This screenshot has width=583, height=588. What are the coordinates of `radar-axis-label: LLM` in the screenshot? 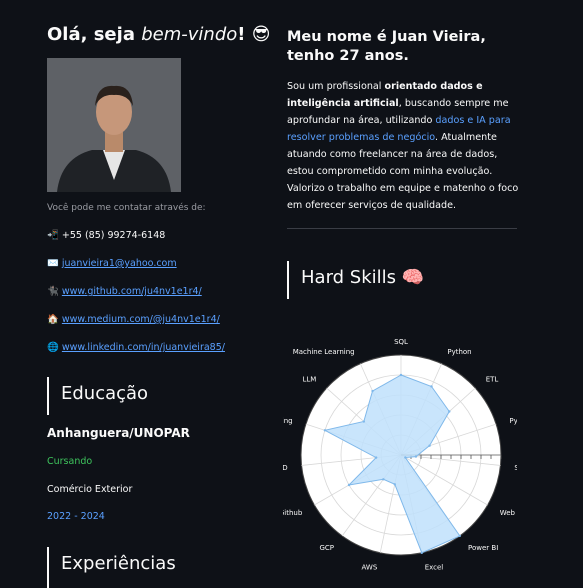 It's located at (309, 380).